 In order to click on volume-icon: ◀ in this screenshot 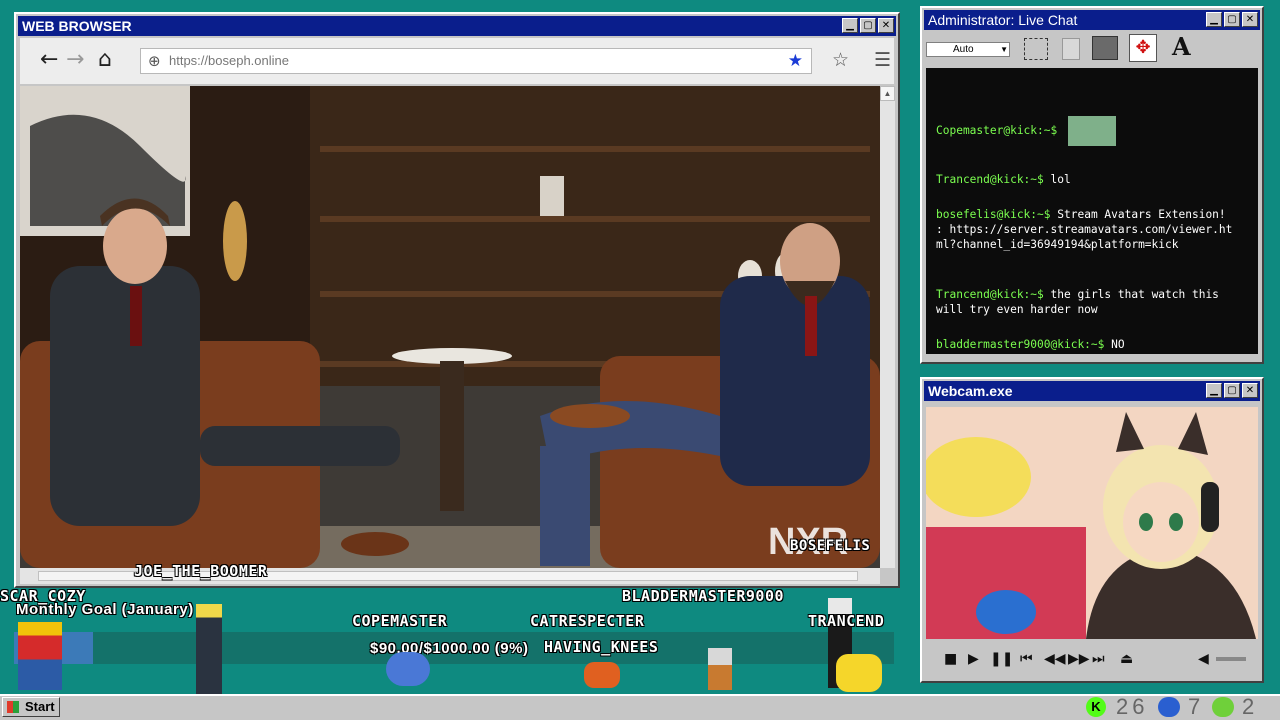, I will do `click(1203, 659)`.